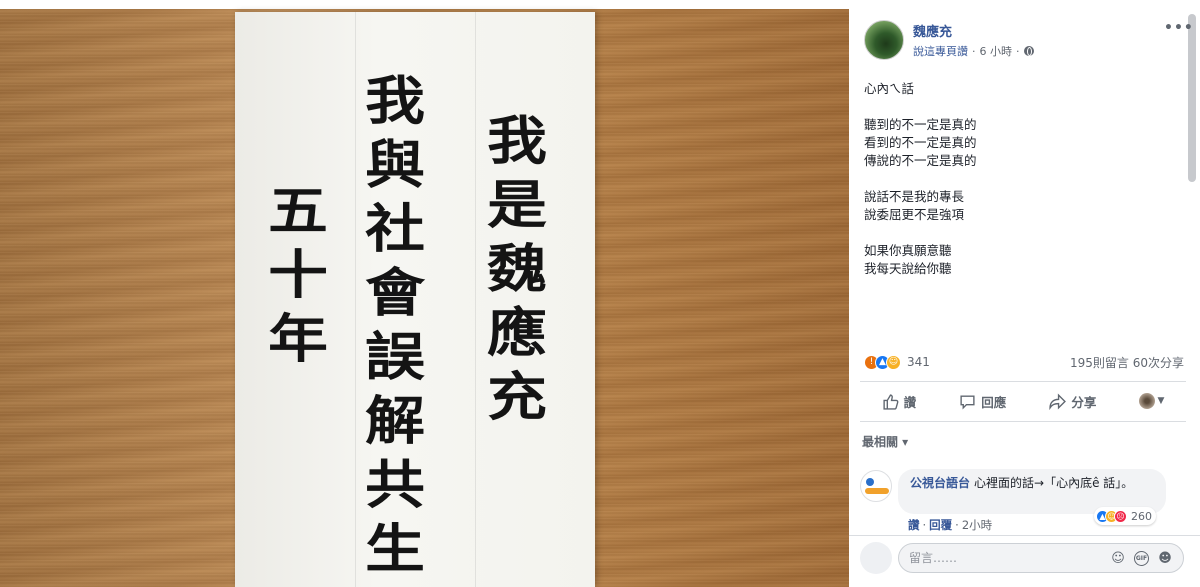 The width and height of the screenshot is (1200, 587). Describe the element at coordinates (424, 4) in the screenshot. I see `photo-top-border` at that location.